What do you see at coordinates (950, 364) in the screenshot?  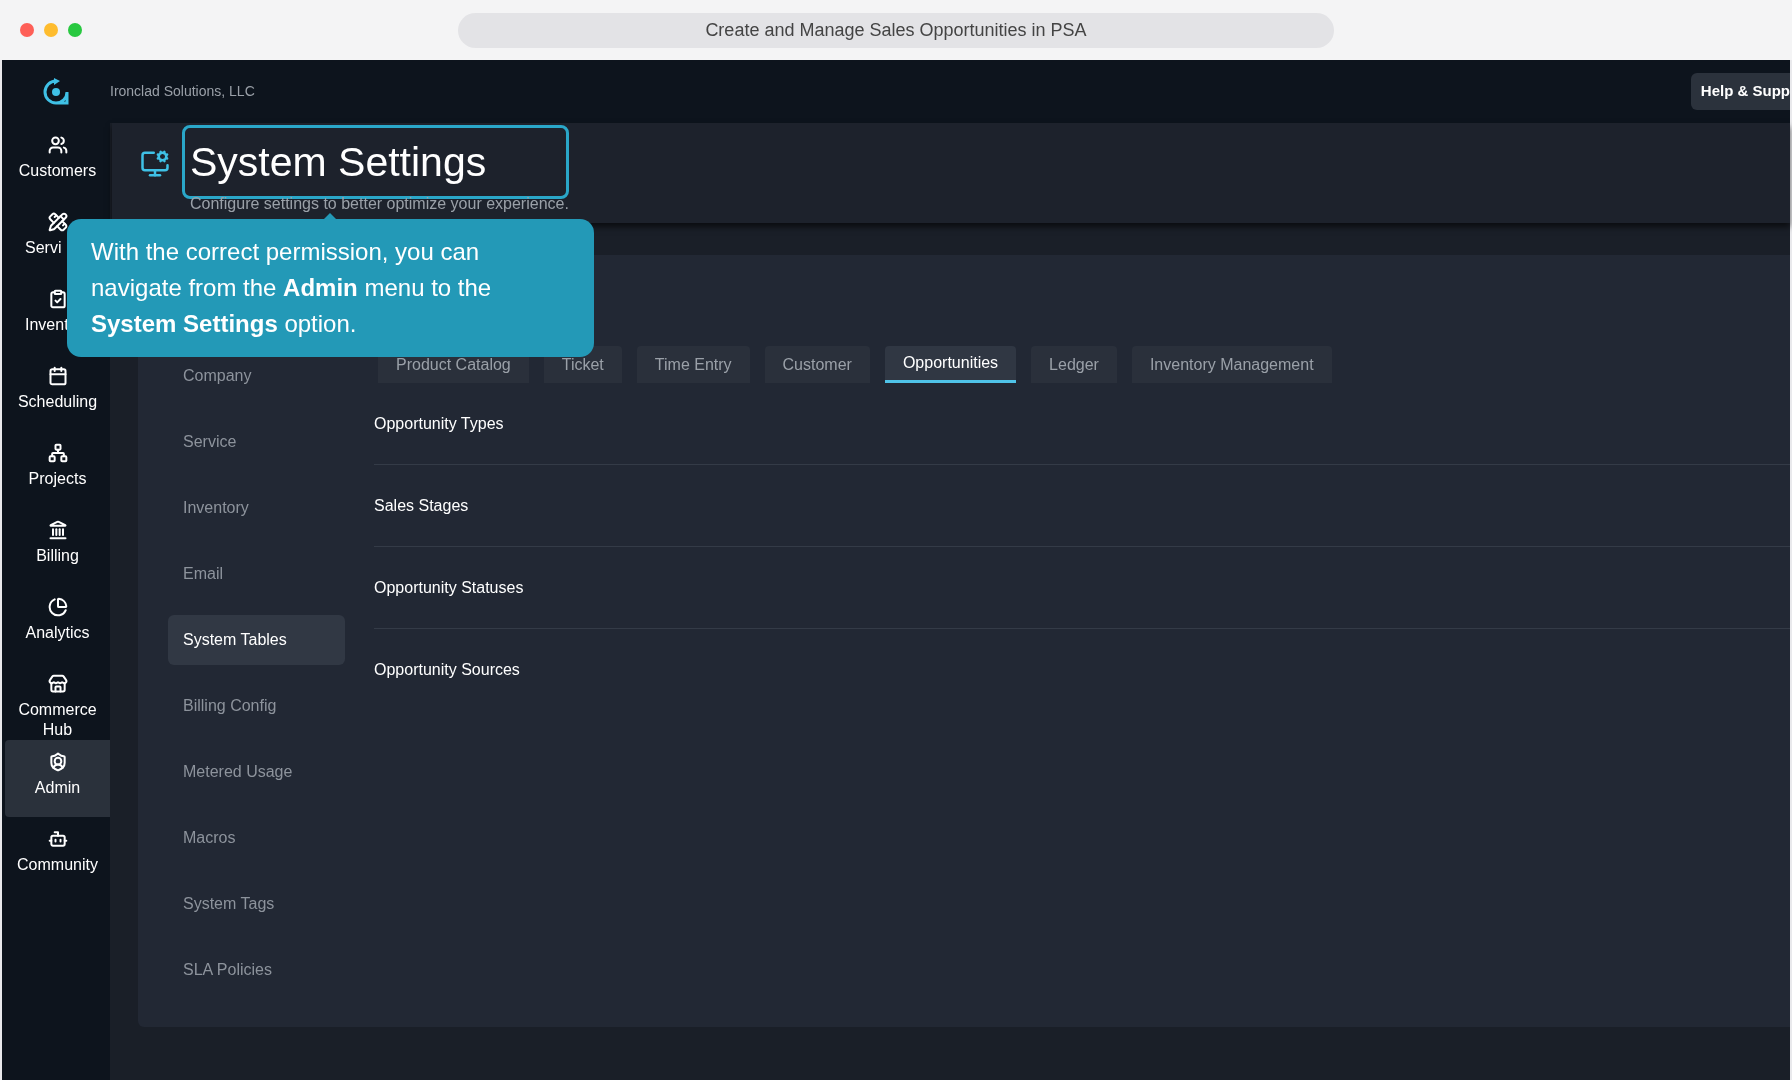 I see `tab: Opportunities` at bounding box center [950, 364].